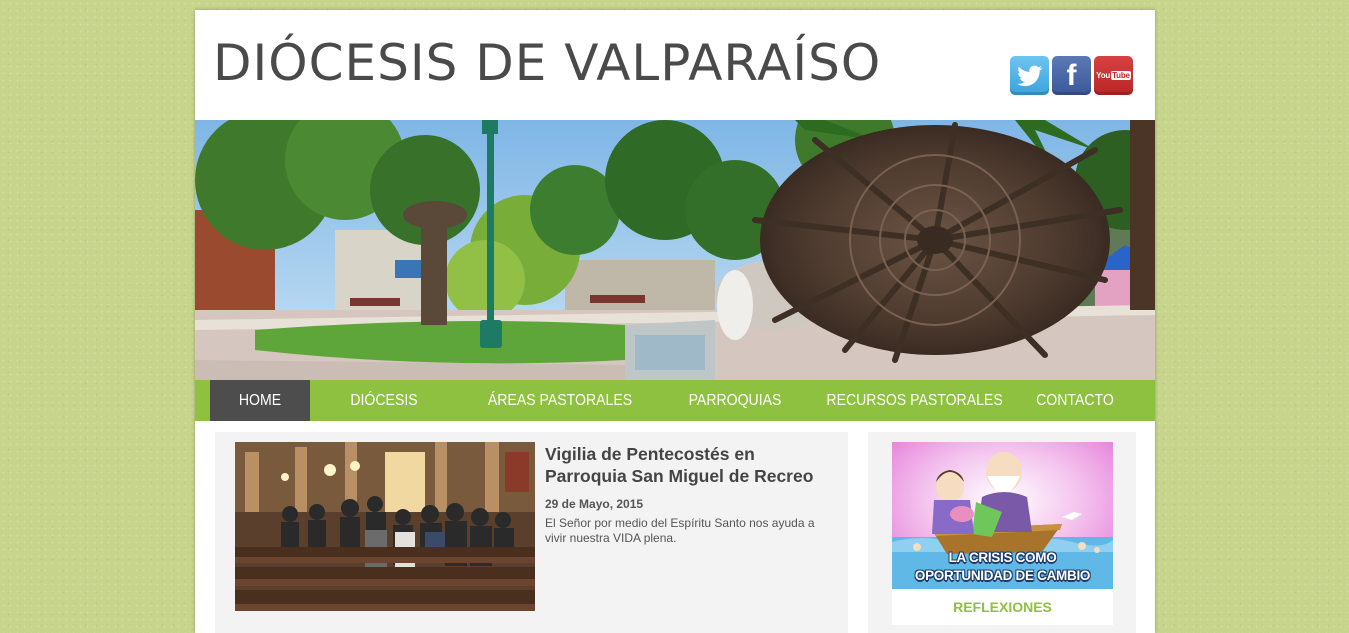 This screenshot has height=633, width=1349. What do you see at coordinates (1075, 400) in the screenshot?
I see `nav-item-contacto: CONTACTO` at bounding box center [1075, 400].